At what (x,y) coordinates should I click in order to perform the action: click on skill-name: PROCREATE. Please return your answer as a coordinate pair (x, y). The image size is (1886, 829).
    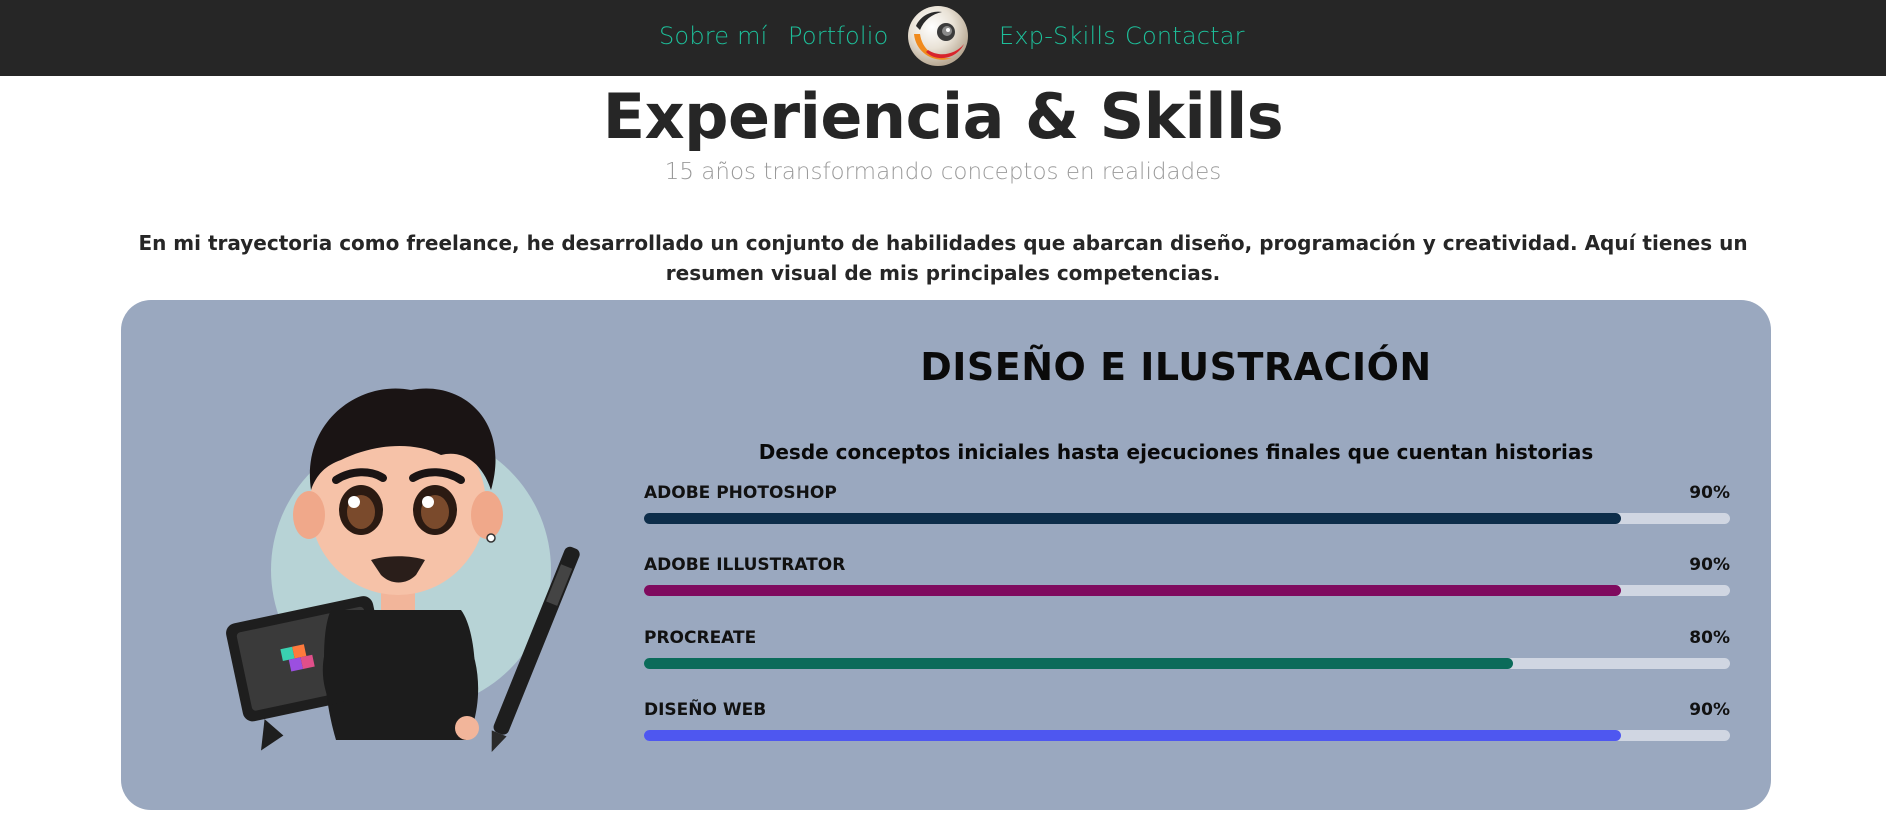
    Looking at the image, I should click on (700, 638).